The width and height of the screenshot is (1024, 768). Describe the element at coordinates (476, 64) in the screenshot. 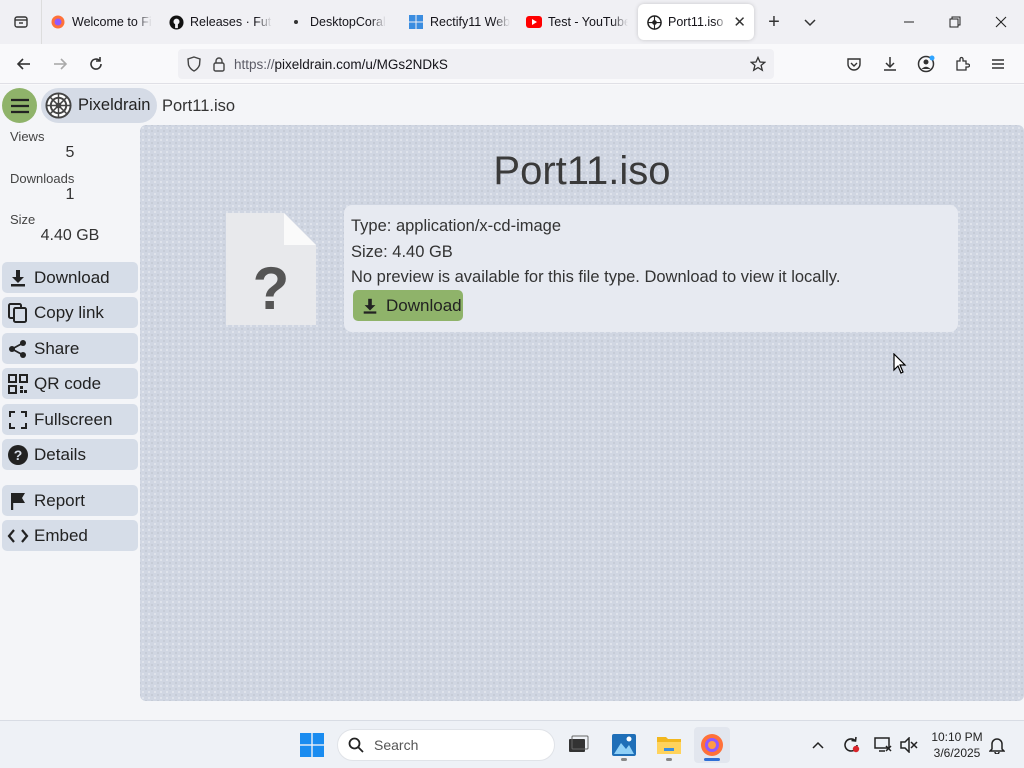

I see `address-bar: https://pixeldrain.com/u/MGs2NDkS` at that location.